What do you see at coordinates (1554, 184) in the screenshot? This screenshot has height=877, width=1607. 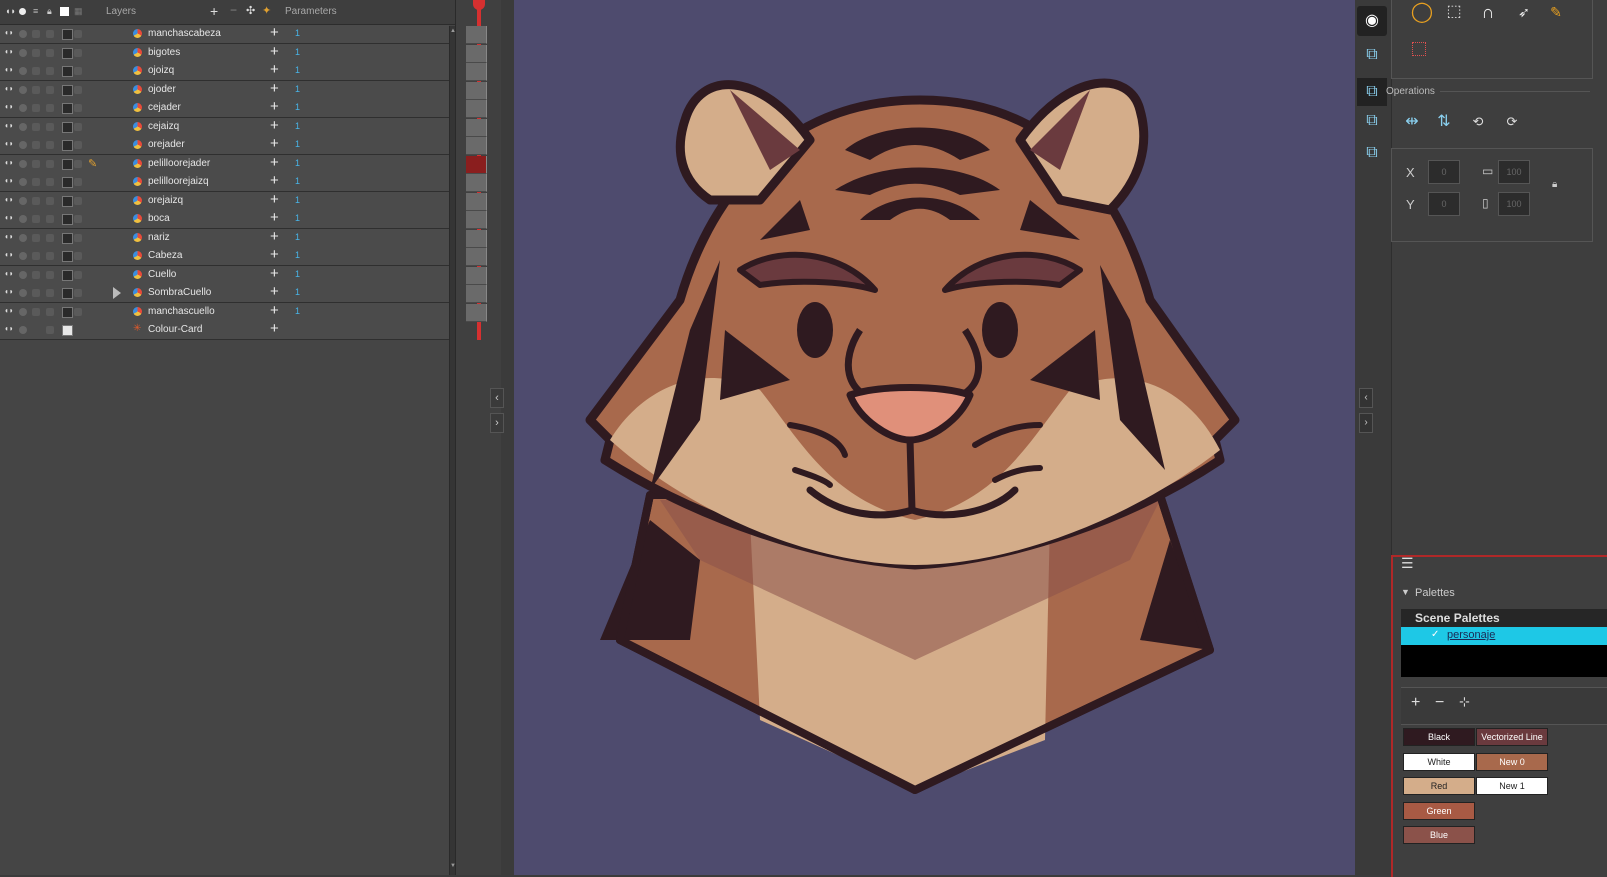 I see `lock-ratio-icon: 🔒︎` at bounding box center [1554, 184].